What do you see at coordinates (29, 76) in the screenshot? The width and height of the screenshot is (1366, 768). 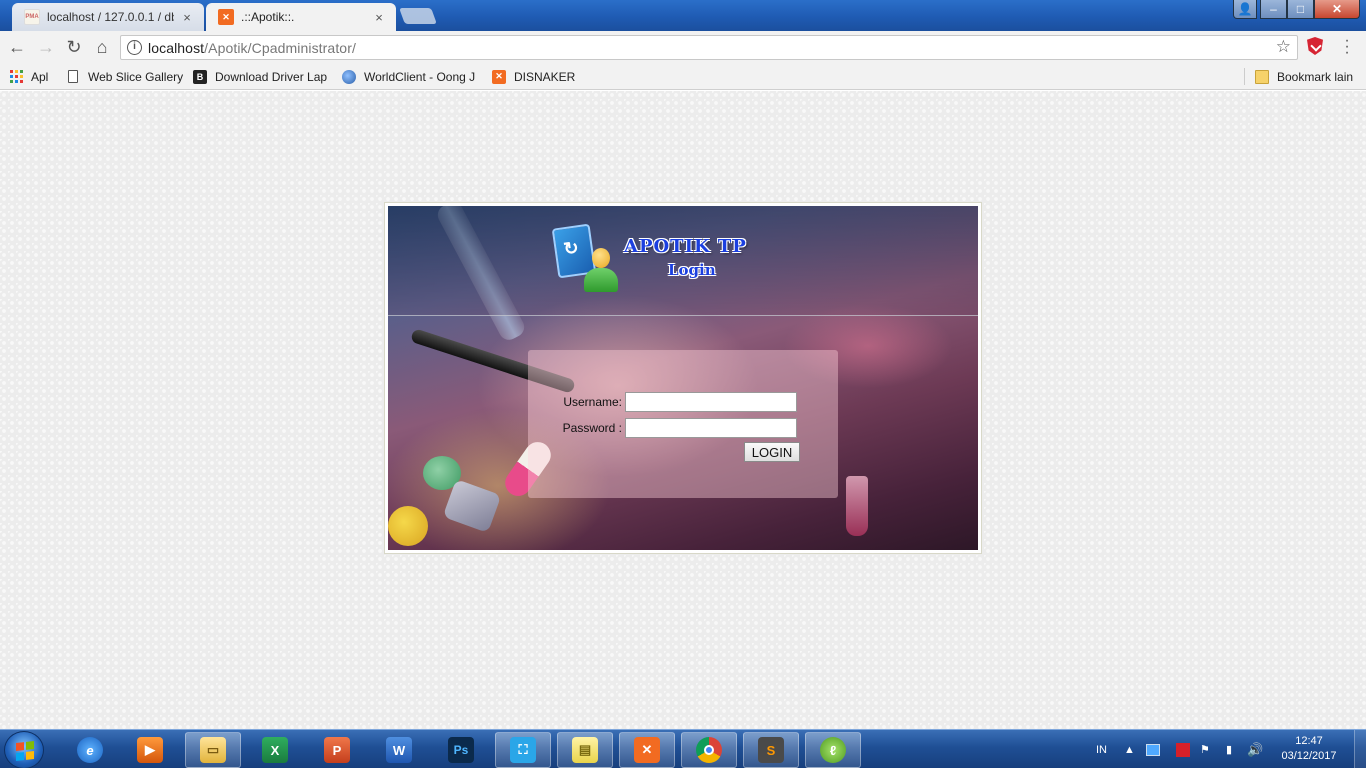 I see `bookmark-apps: Apl` at bounding box center [29, 76].